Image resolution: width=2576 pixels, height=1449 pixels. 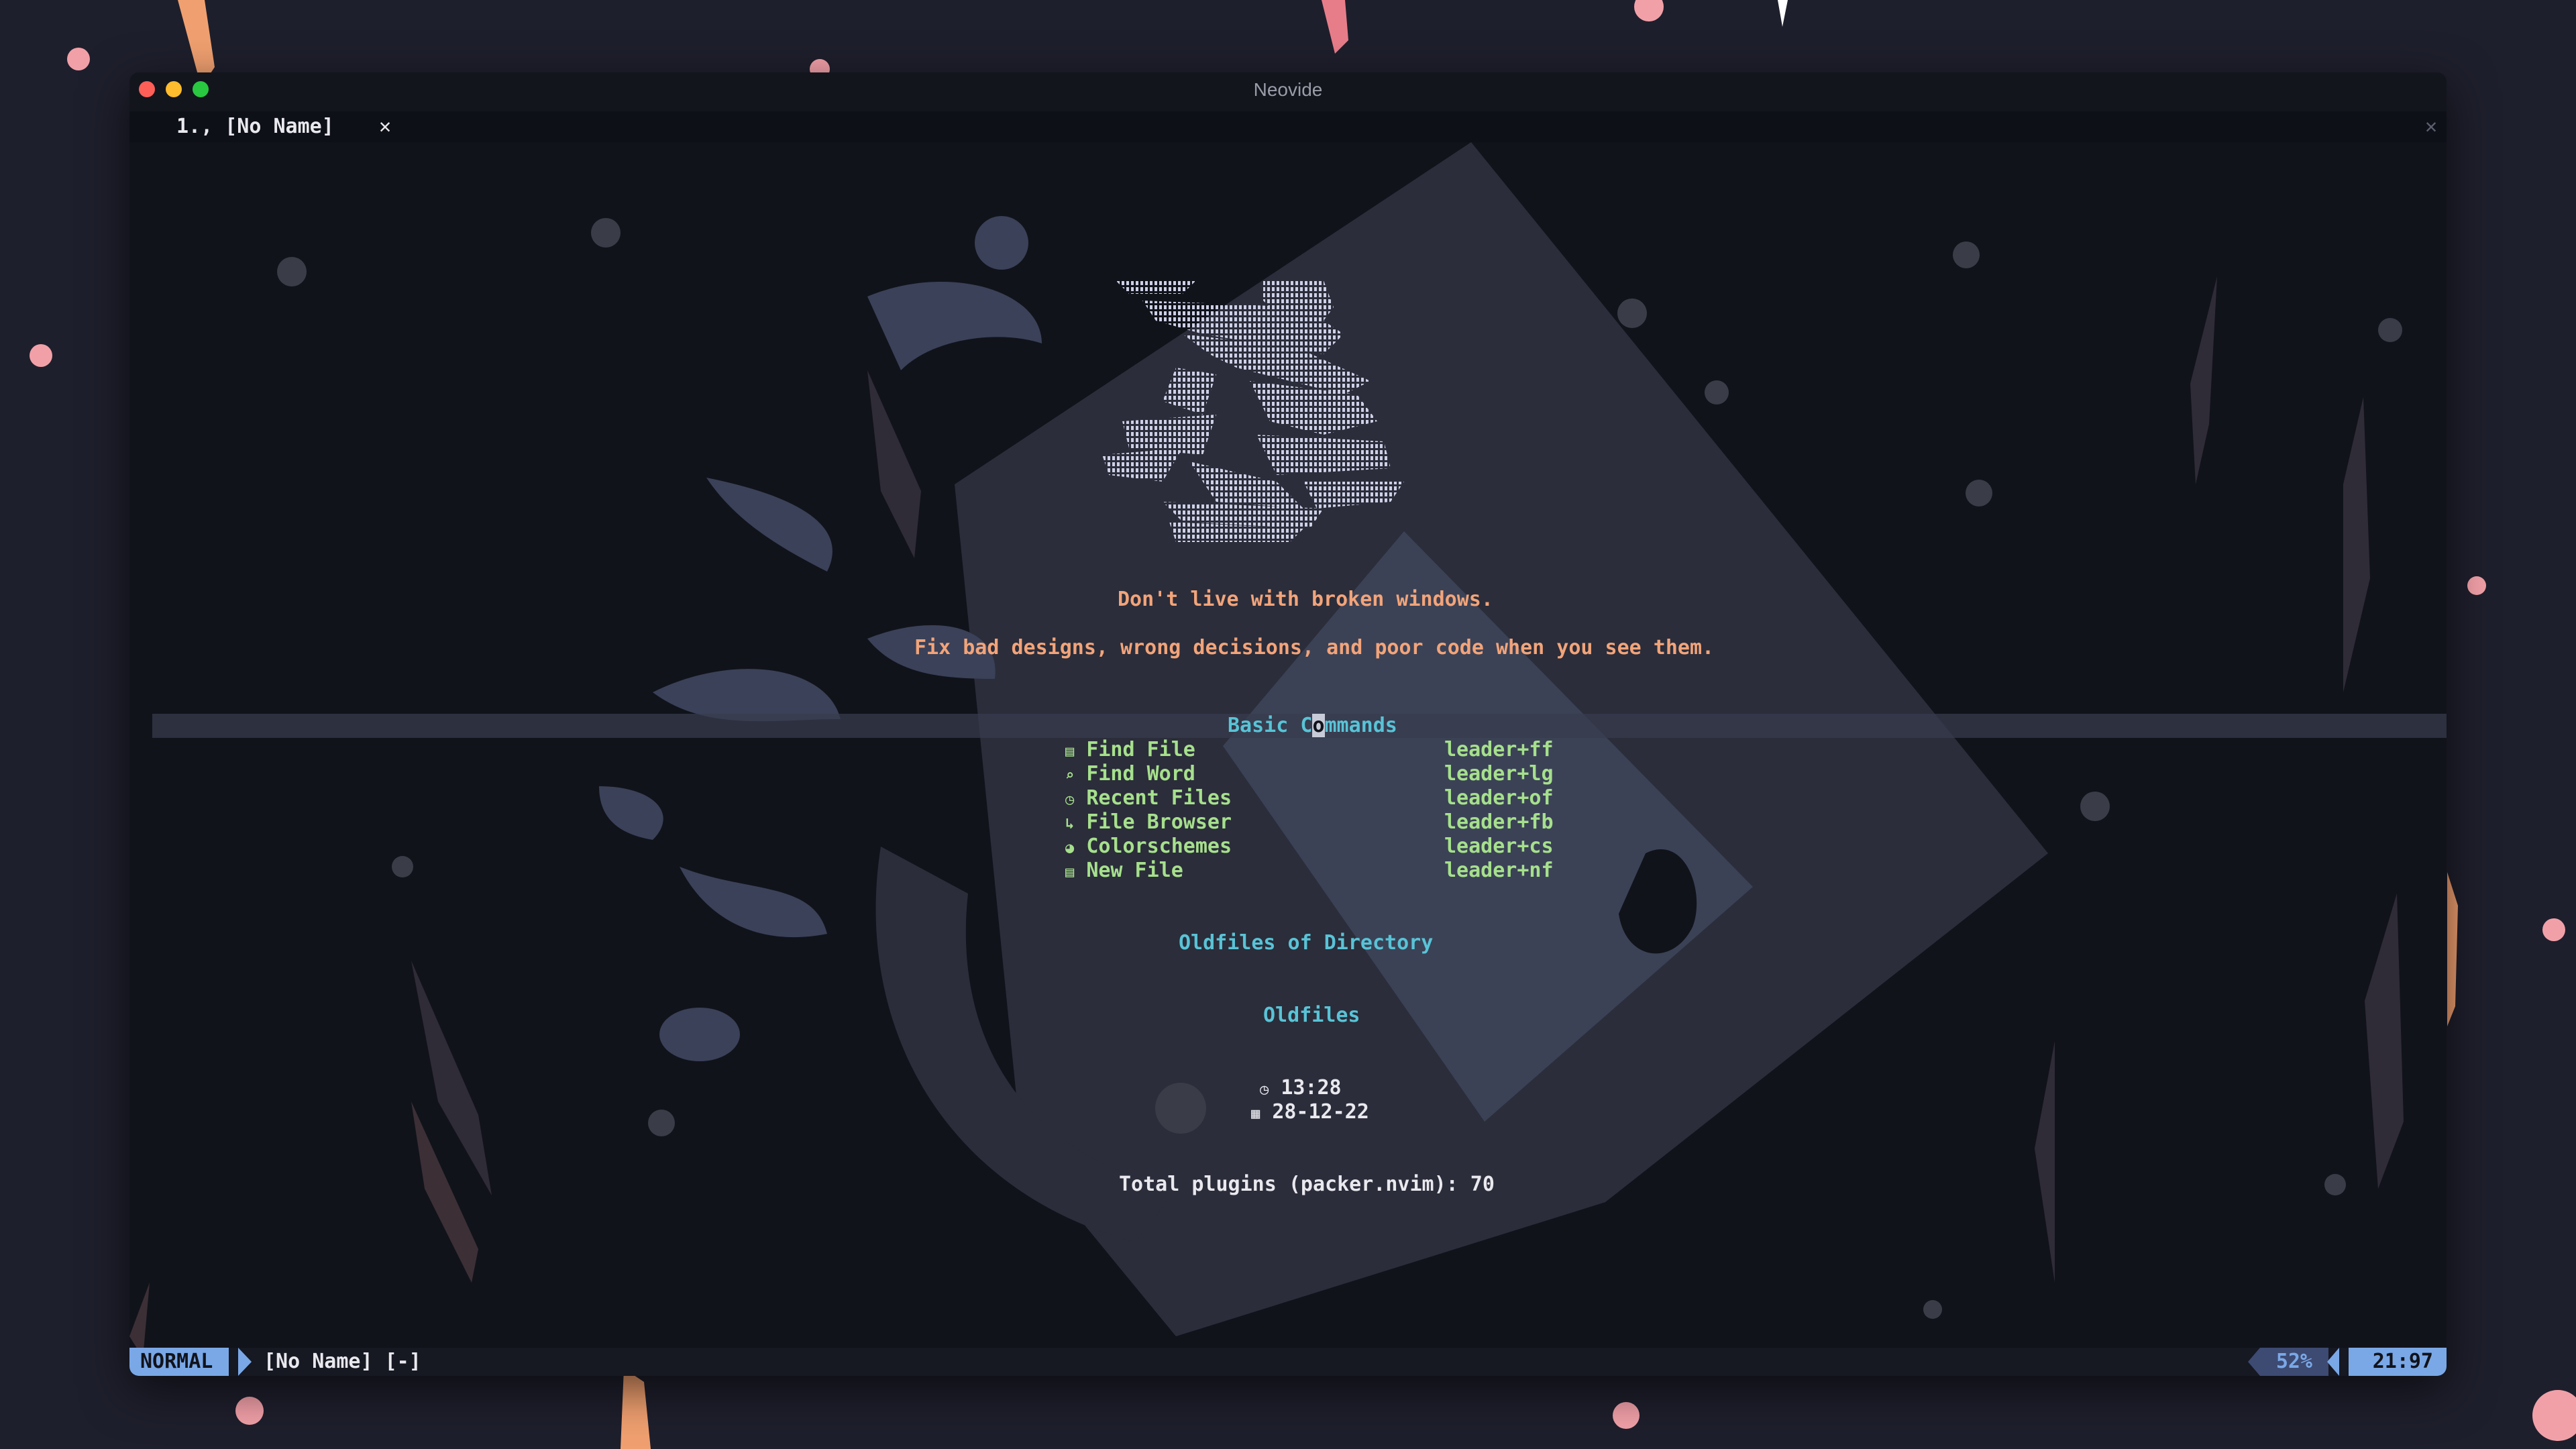 I want to click on mode-indicator: NORMAL, so click(x=179, y=1362).